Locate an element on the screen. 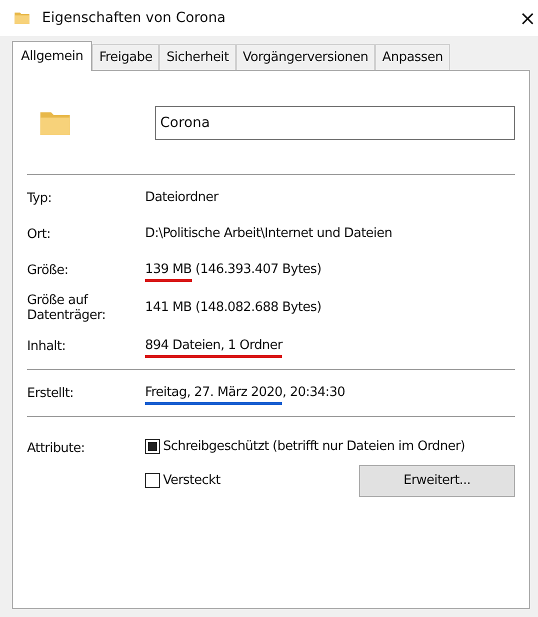  field-value: Freitag, 27. März 2020, 20:34:30 is located at coordinates (245, 393).